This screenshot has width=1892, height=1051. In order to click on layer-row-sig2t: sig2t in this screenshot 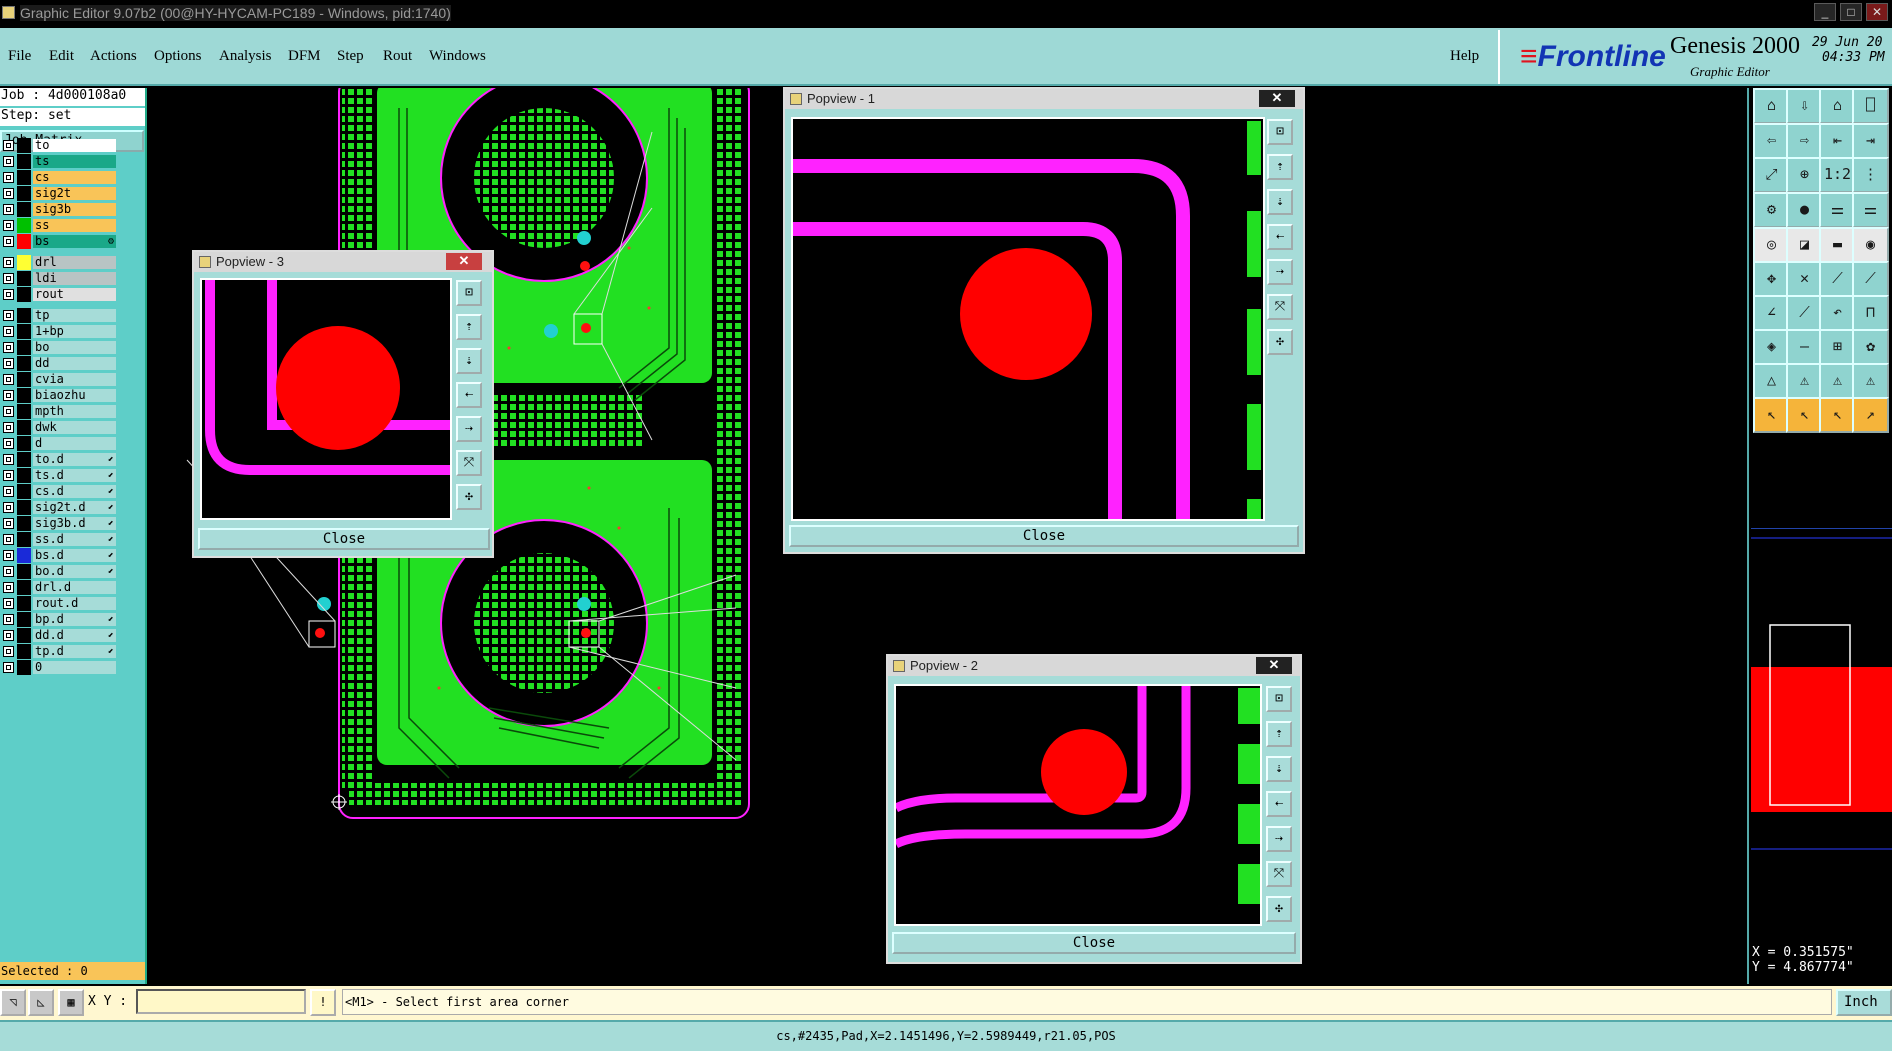, I will do `click(58, 193)`.